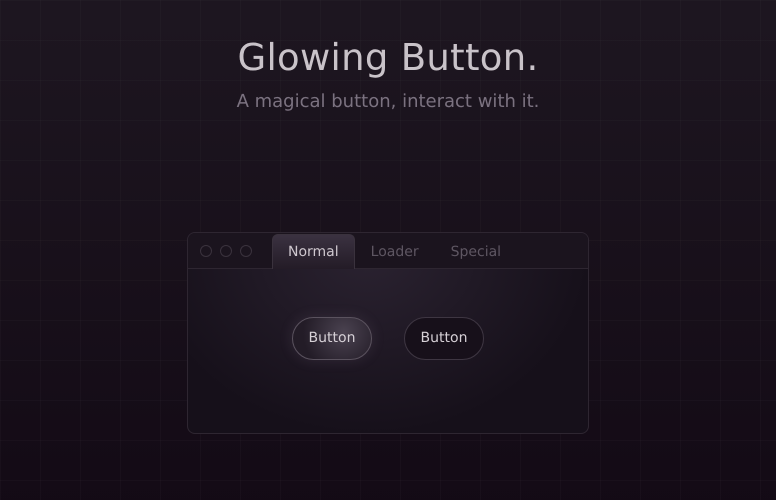 This screenshot has height=500, width=776. Describe the element at coordinates (313, 251) in the screenshot. I see `tab: Normal` at that location.